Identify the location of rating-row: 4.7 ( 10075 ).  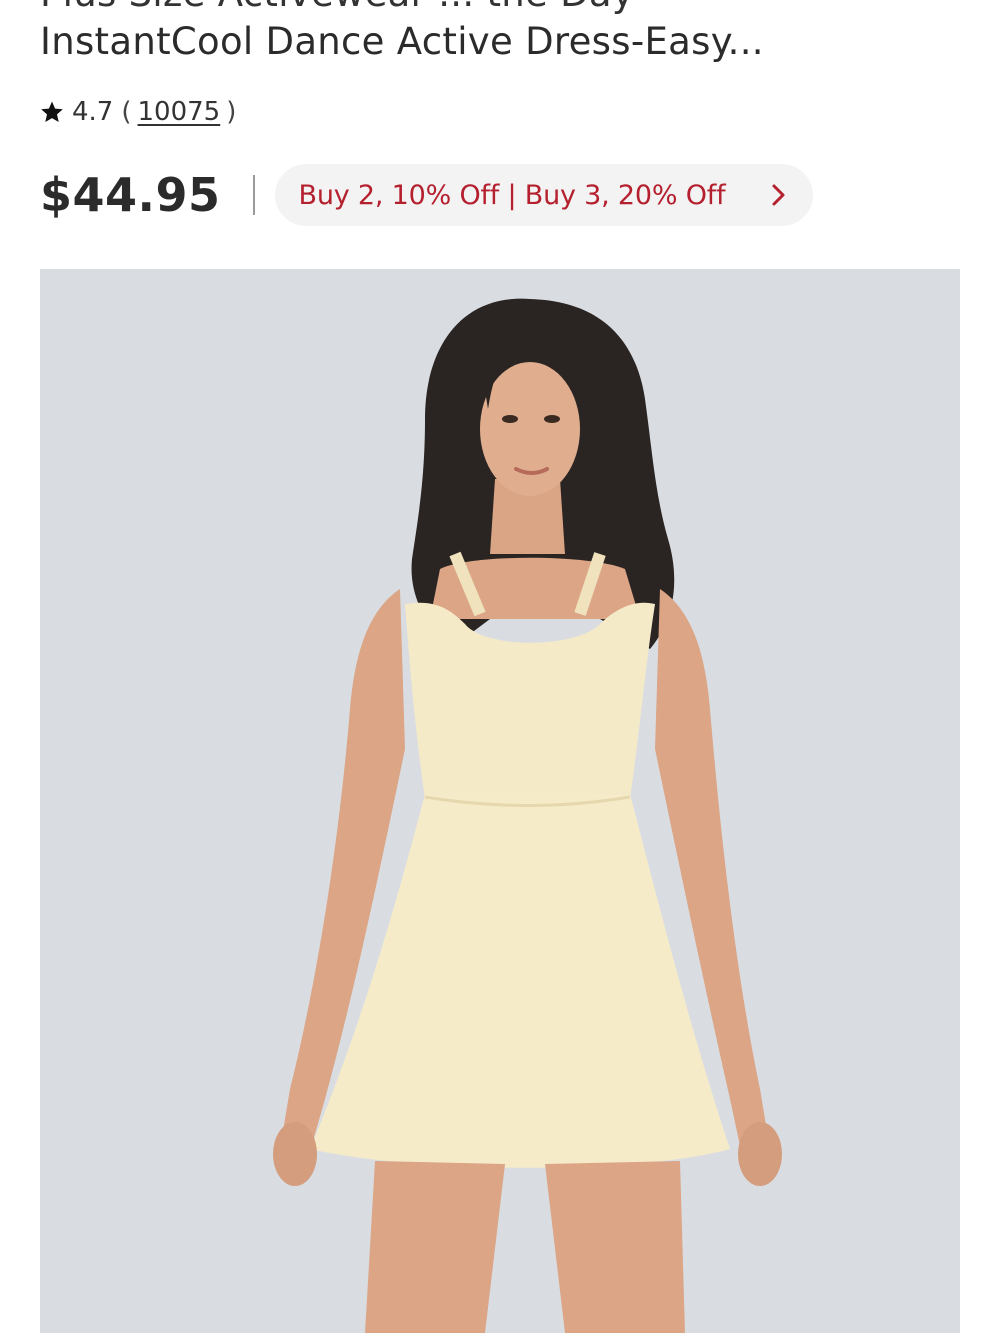
(138, 112).